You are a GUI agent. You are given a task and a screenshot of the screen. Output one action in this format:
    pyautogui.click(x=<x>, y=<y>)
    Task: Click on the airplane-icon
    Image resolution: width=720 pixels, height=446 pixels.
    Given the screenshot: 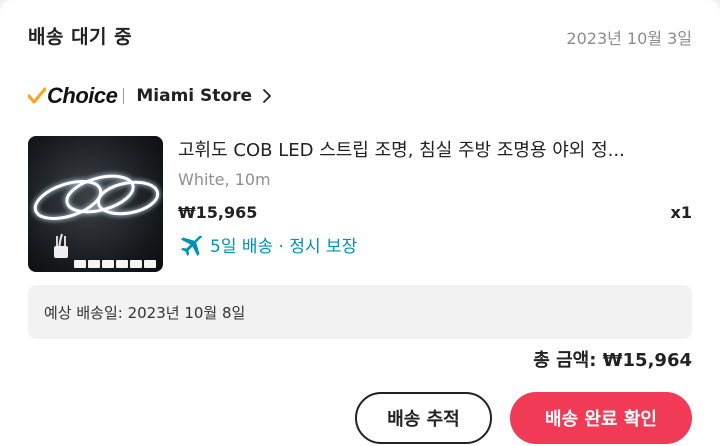 What is the action you would take?
    pyautogui.click(x=192, y=245)
    